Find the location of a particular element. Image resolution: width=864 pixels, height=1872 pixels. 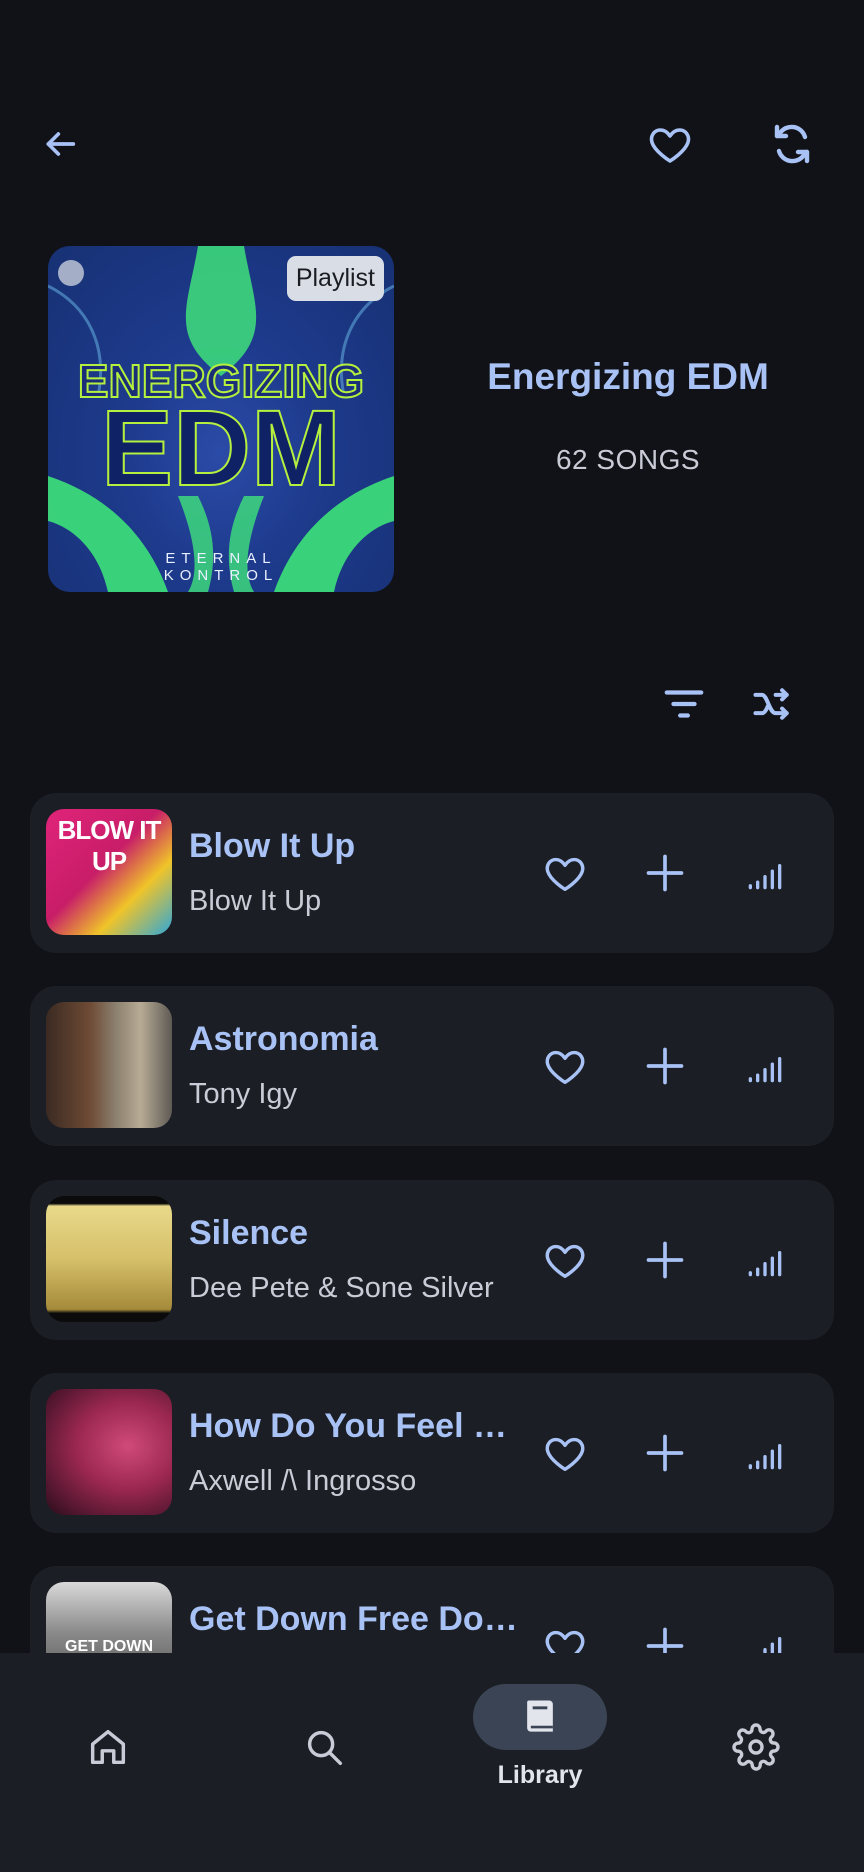

filter-icon is located at coordinates (684, 704).